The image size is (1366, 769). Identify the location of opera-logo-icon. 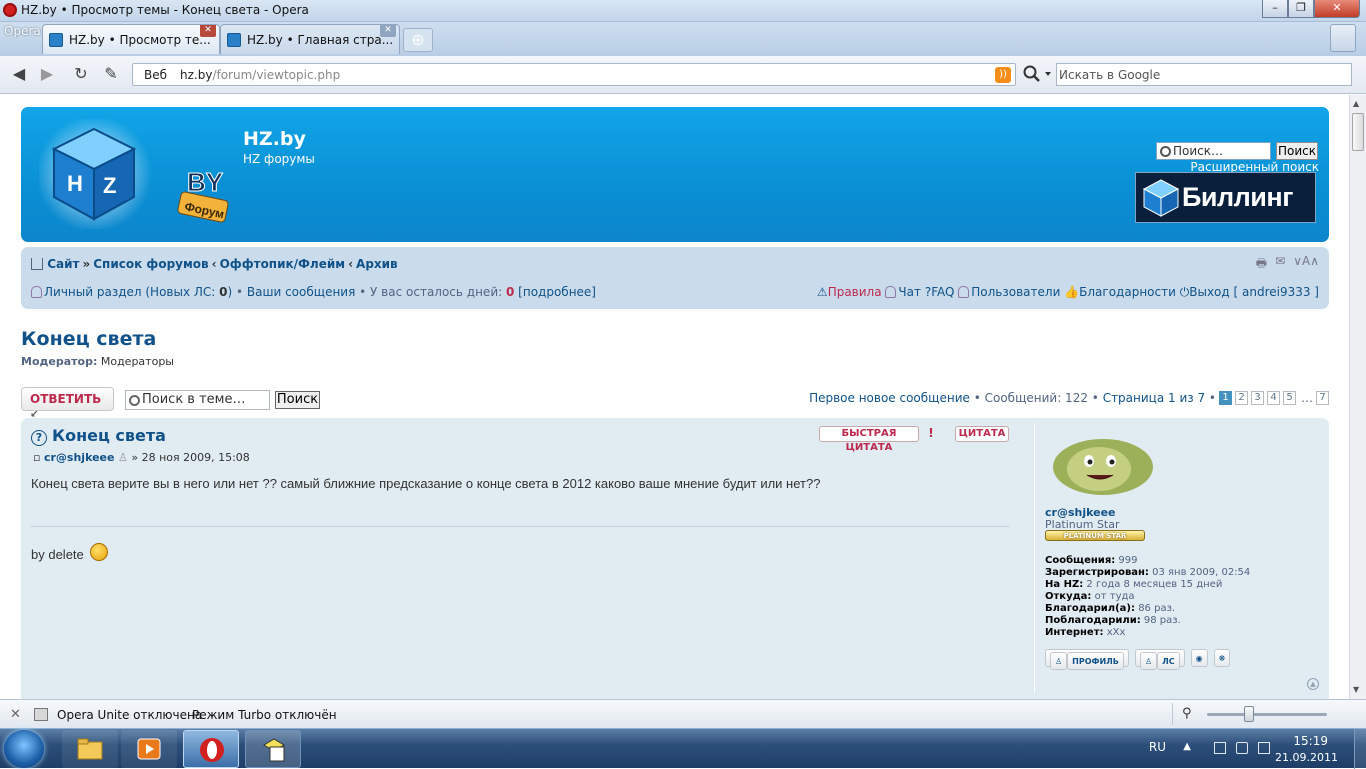
(10, 10).